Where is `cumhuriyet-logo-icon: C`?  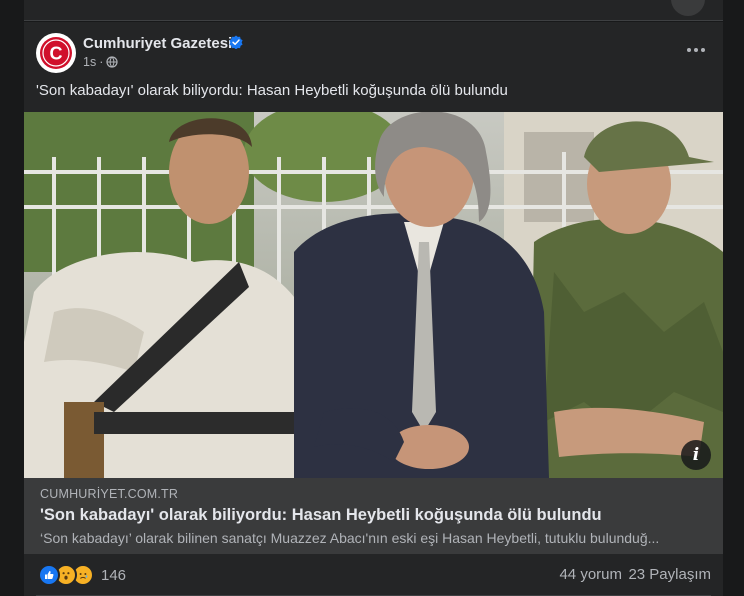
cumhuriyet-logo-icon: C is located at coordinates (56, 53).